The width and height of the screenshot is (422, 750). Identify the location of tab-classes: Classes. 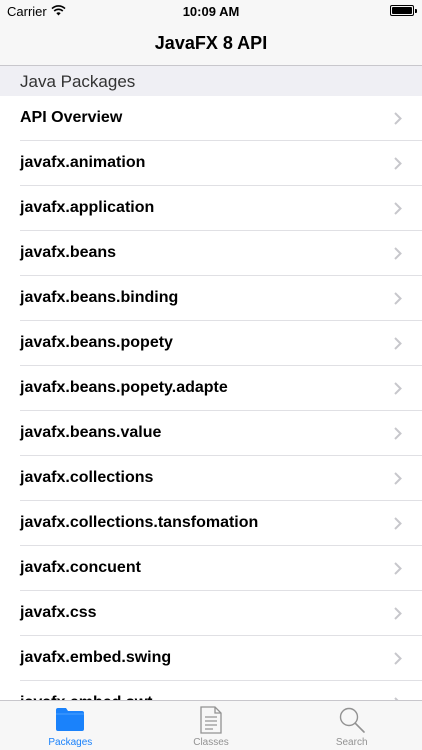
(211, 725).